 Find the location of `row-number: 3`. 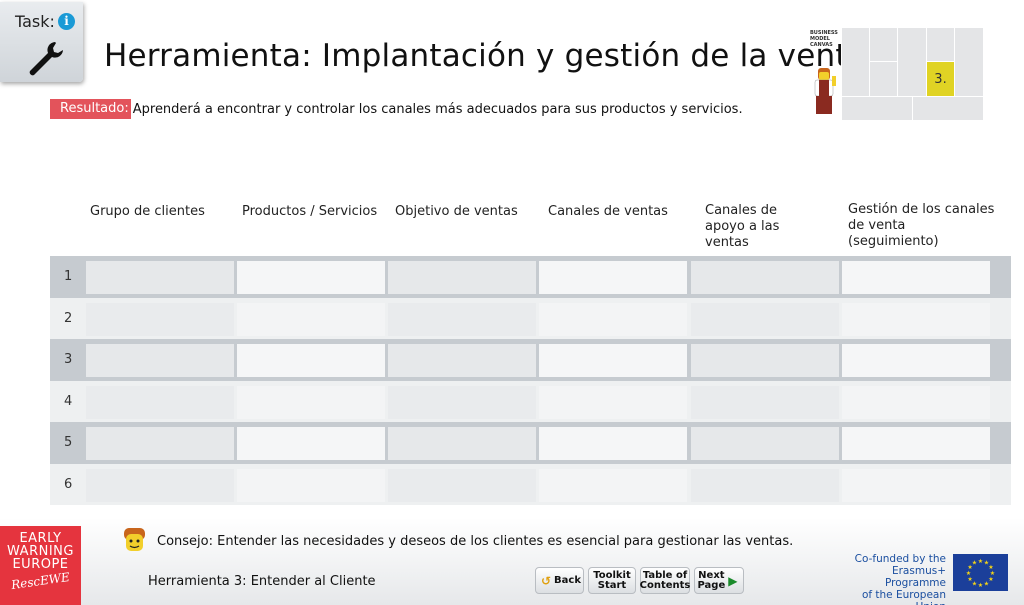

row-number: 3 is located at coordinates (68, 359).